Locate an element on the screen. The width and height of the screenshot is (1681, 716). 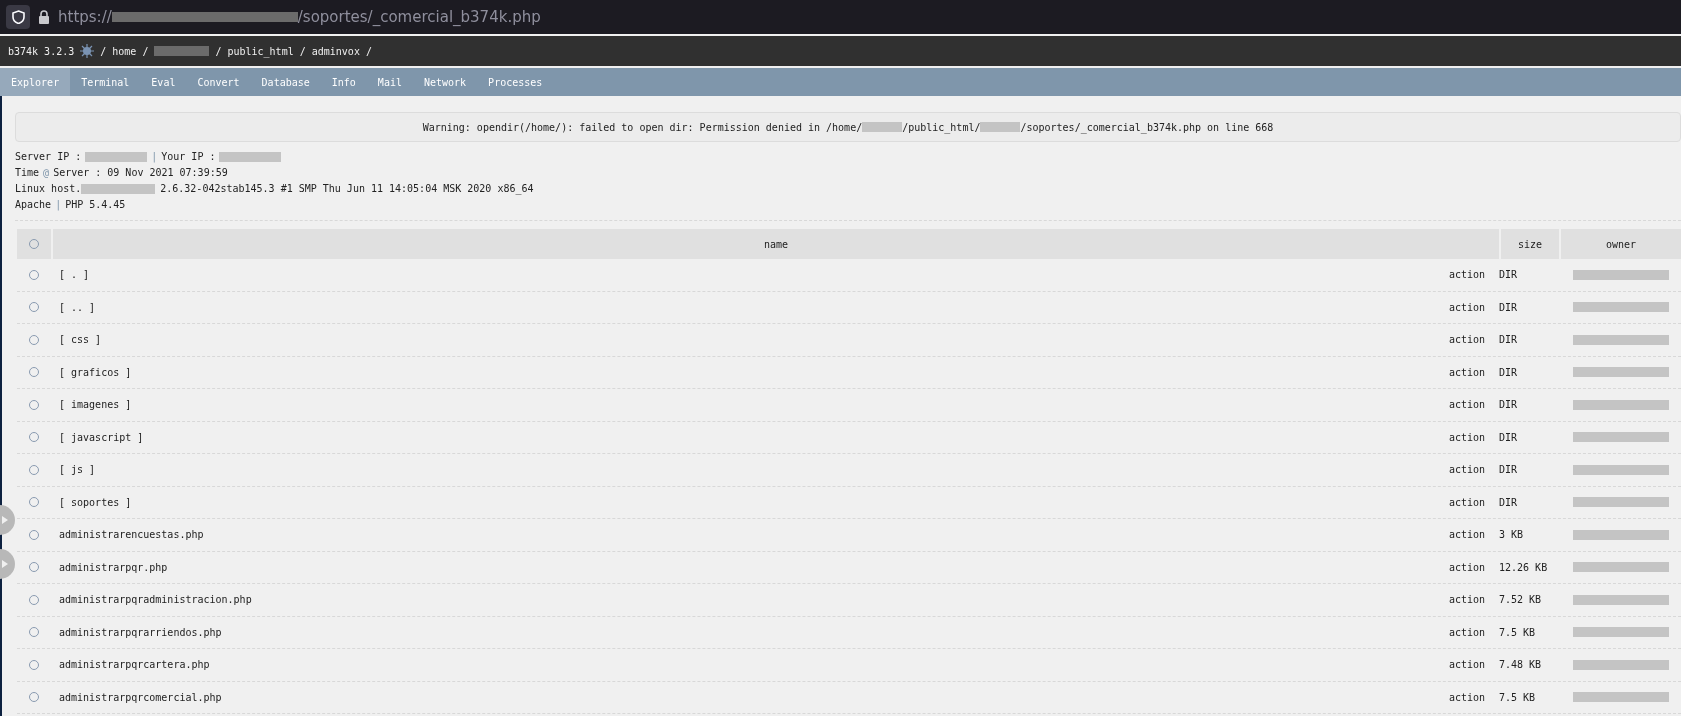
file-name: administrarpqrcomercial.php is located at coordinates (754, 697).